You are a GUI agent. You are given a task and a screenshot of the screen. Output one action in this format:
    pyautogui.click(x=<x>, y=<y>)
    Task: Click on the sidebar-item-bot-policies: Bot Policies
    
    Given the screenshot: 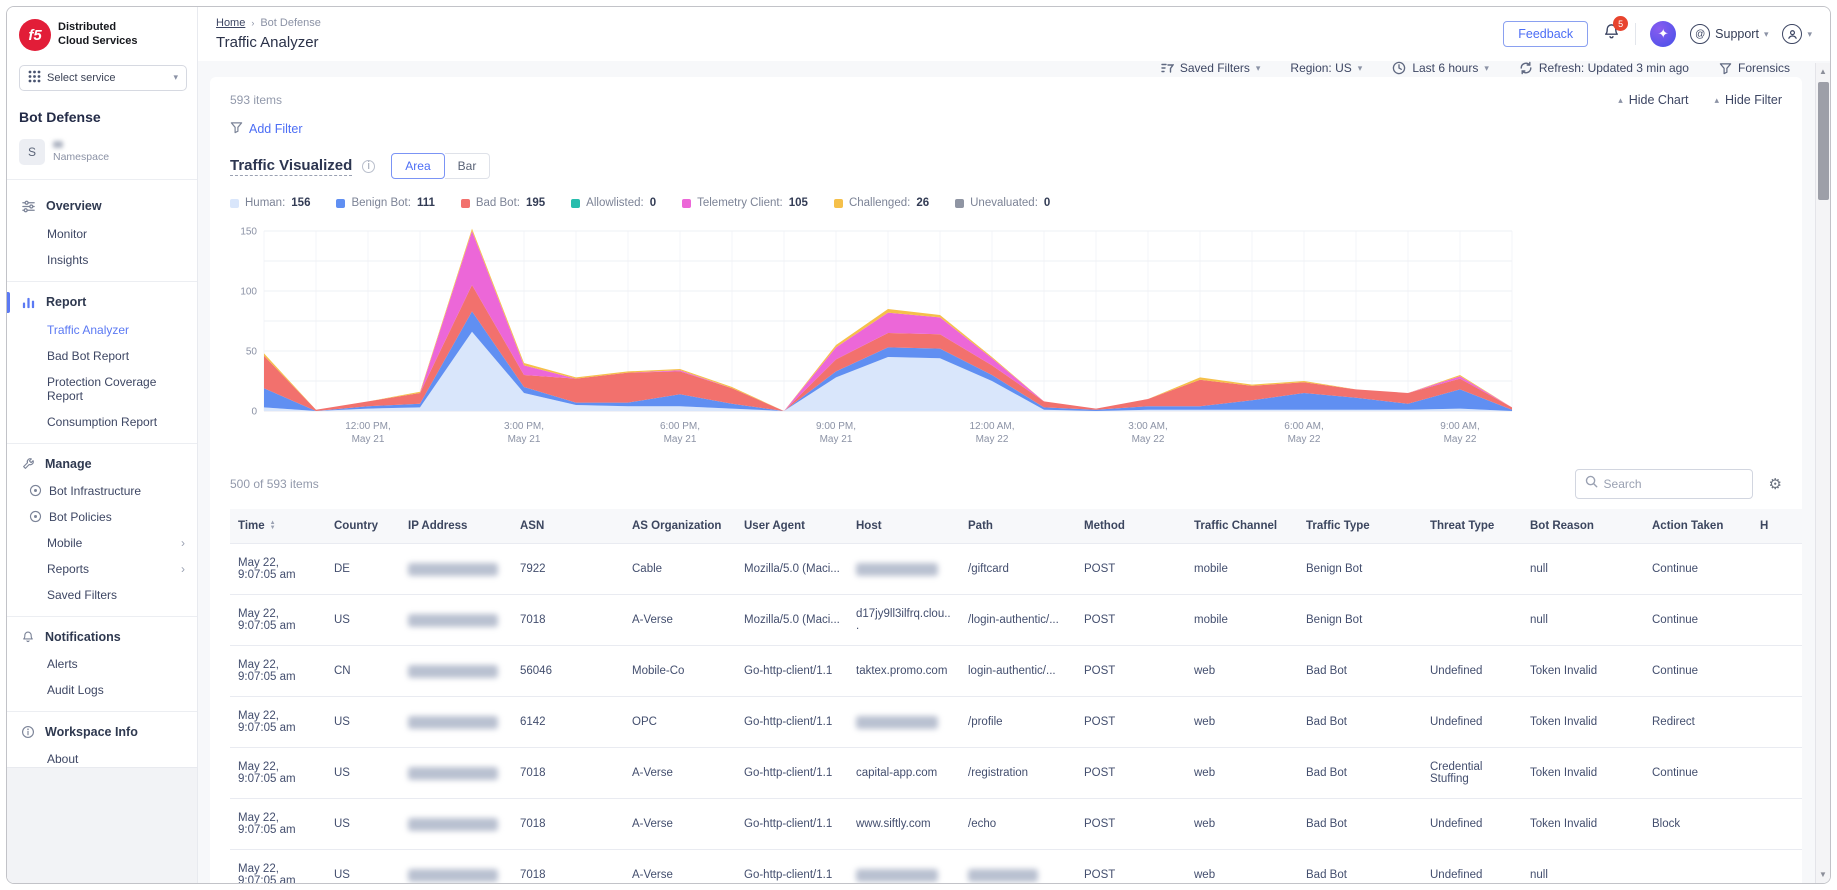 What is the action you would take?
    pyautogui.click(x=102, y=517)
    